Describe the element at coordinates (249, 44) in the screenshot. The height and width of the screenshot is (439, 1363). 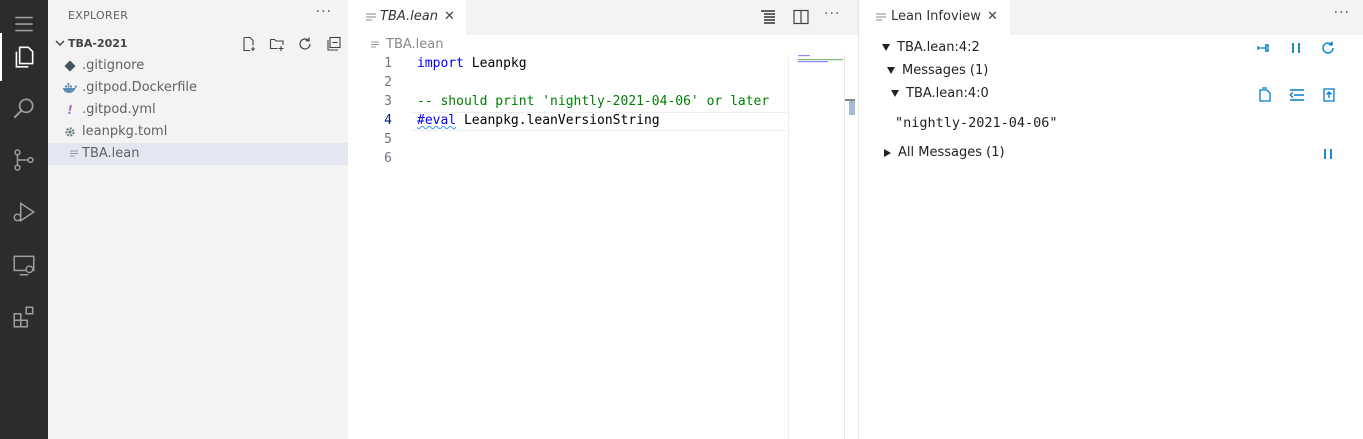
I see `new-file-icon` at that location.